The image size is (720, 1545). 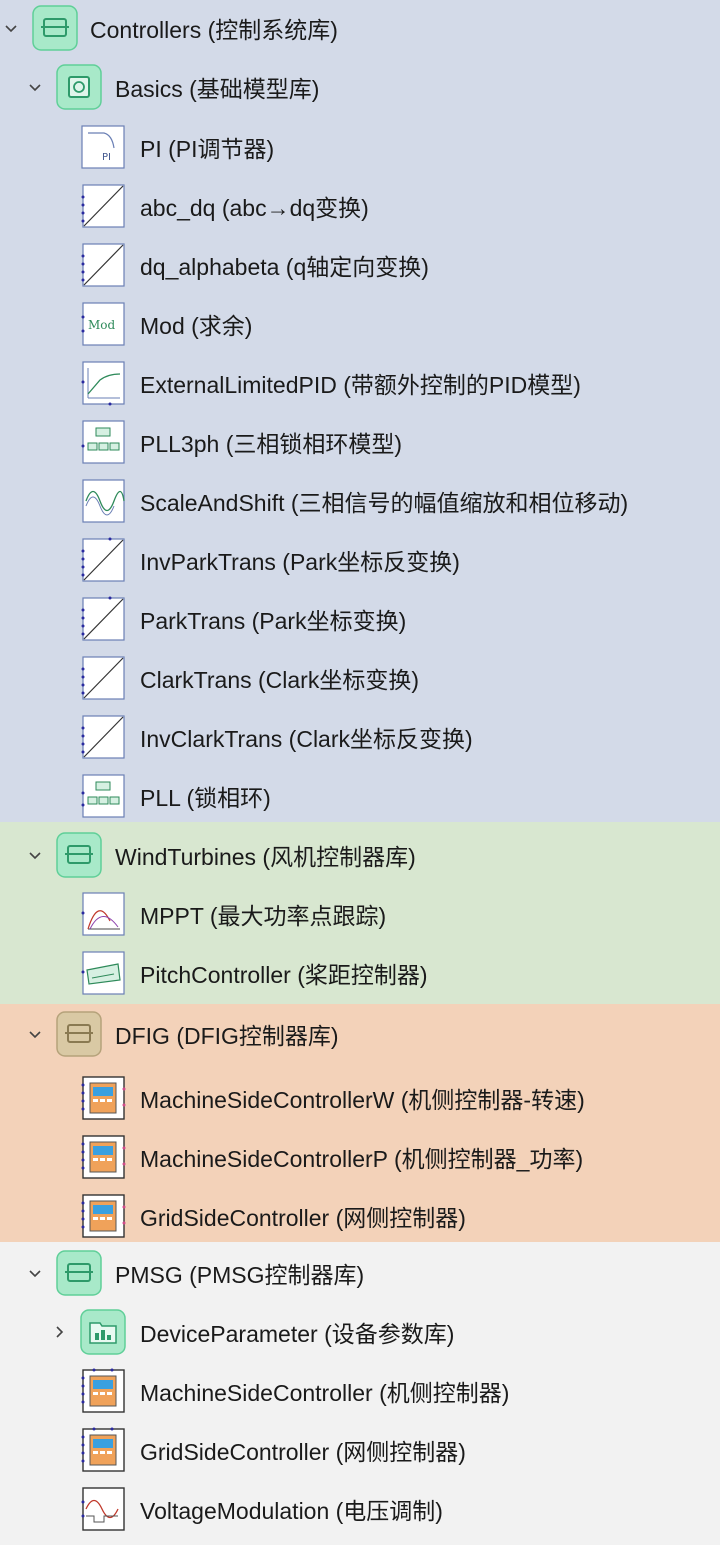 I want to click on tree-leaf-pi: PI PI (PI调节器), so click(x=360, y=147).